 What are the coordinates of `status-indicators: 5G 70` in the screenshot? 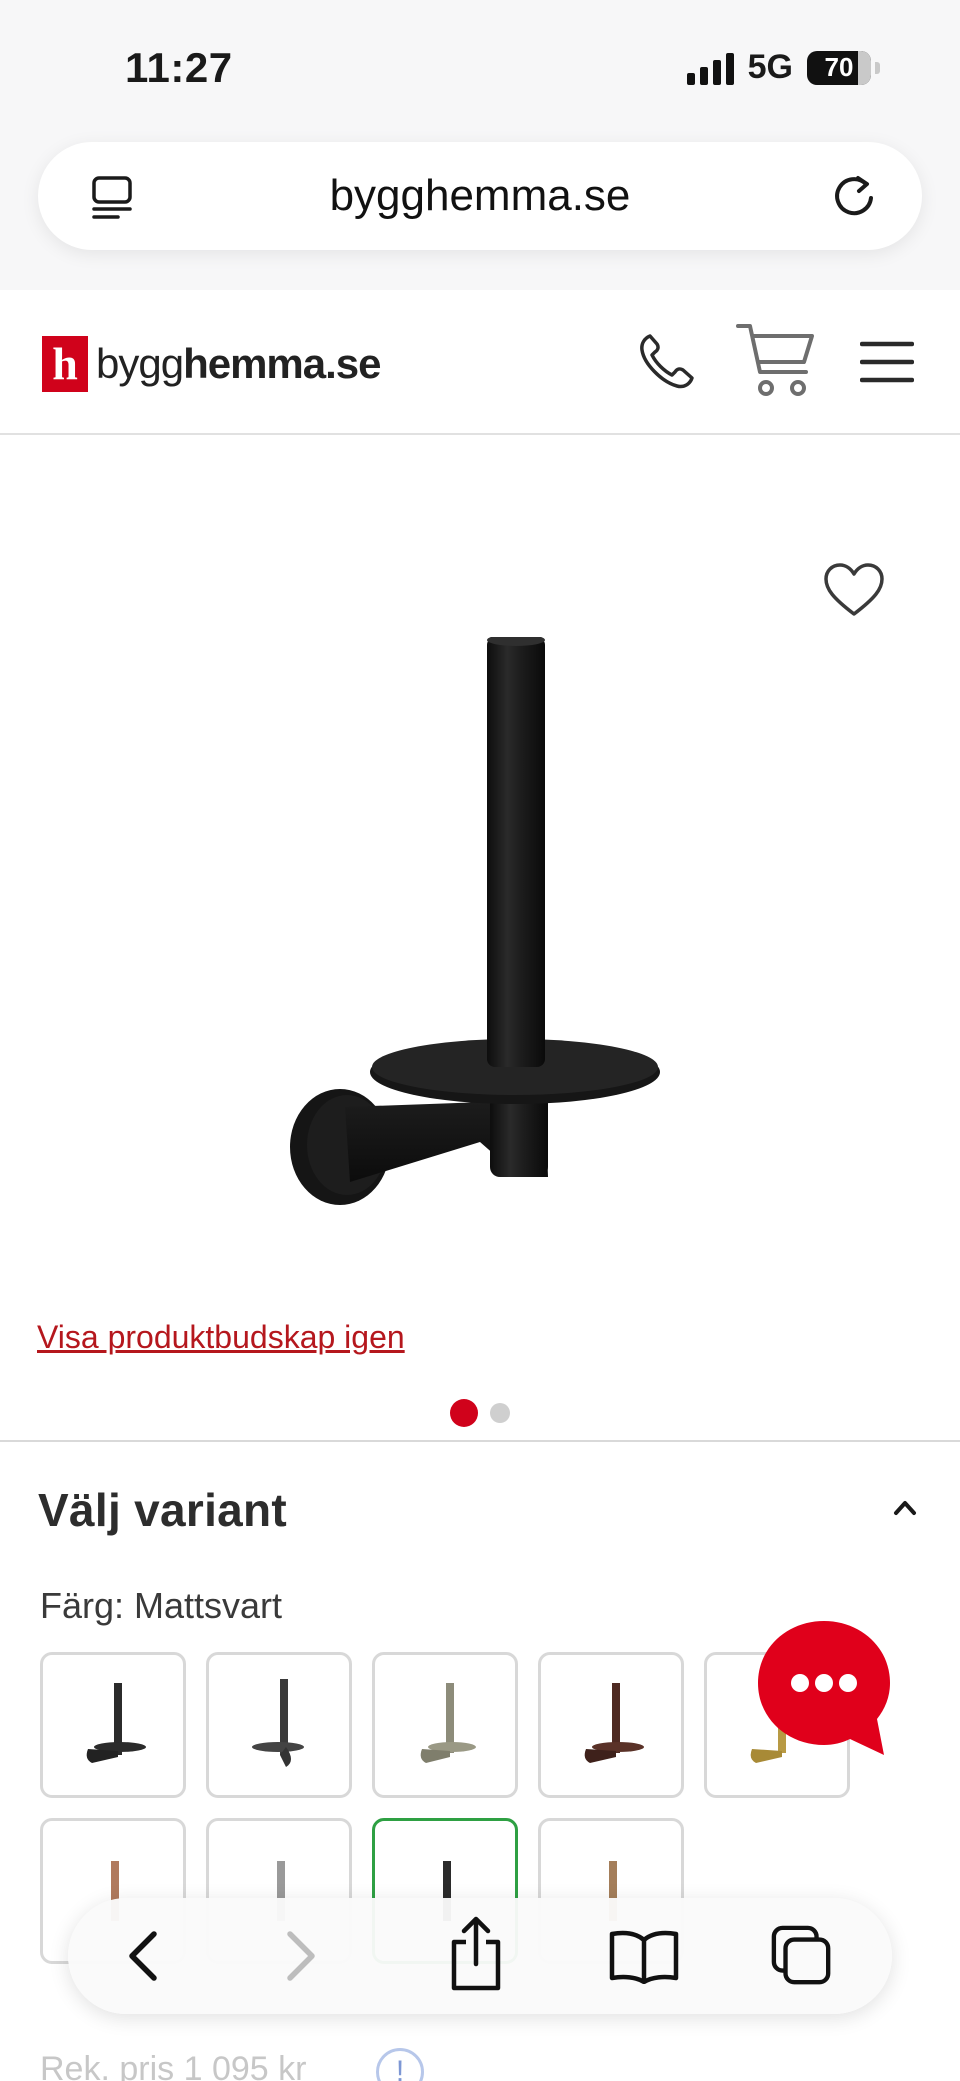 It's located at (783, 67).